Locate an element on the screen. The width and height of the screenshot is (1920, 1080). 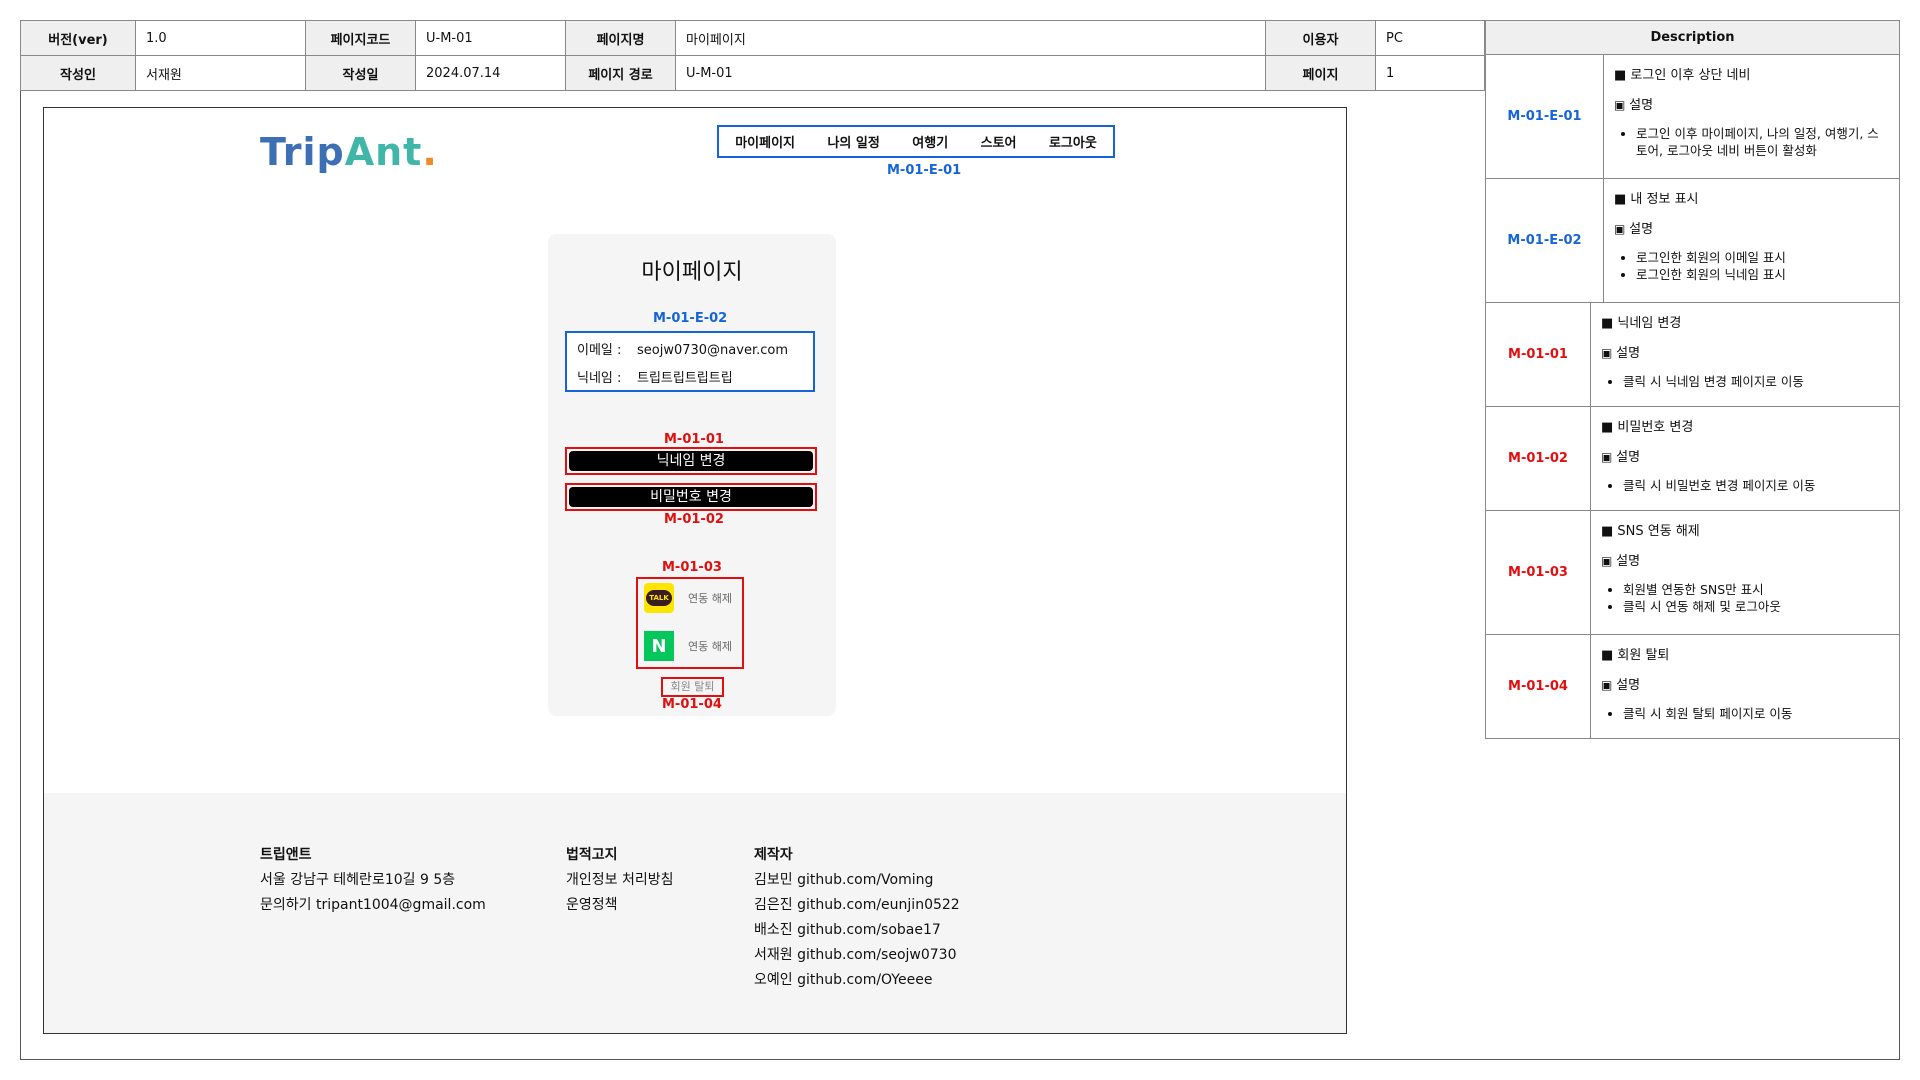
pw-btn-code: M-01-02 is located at coordinates (694, 519).